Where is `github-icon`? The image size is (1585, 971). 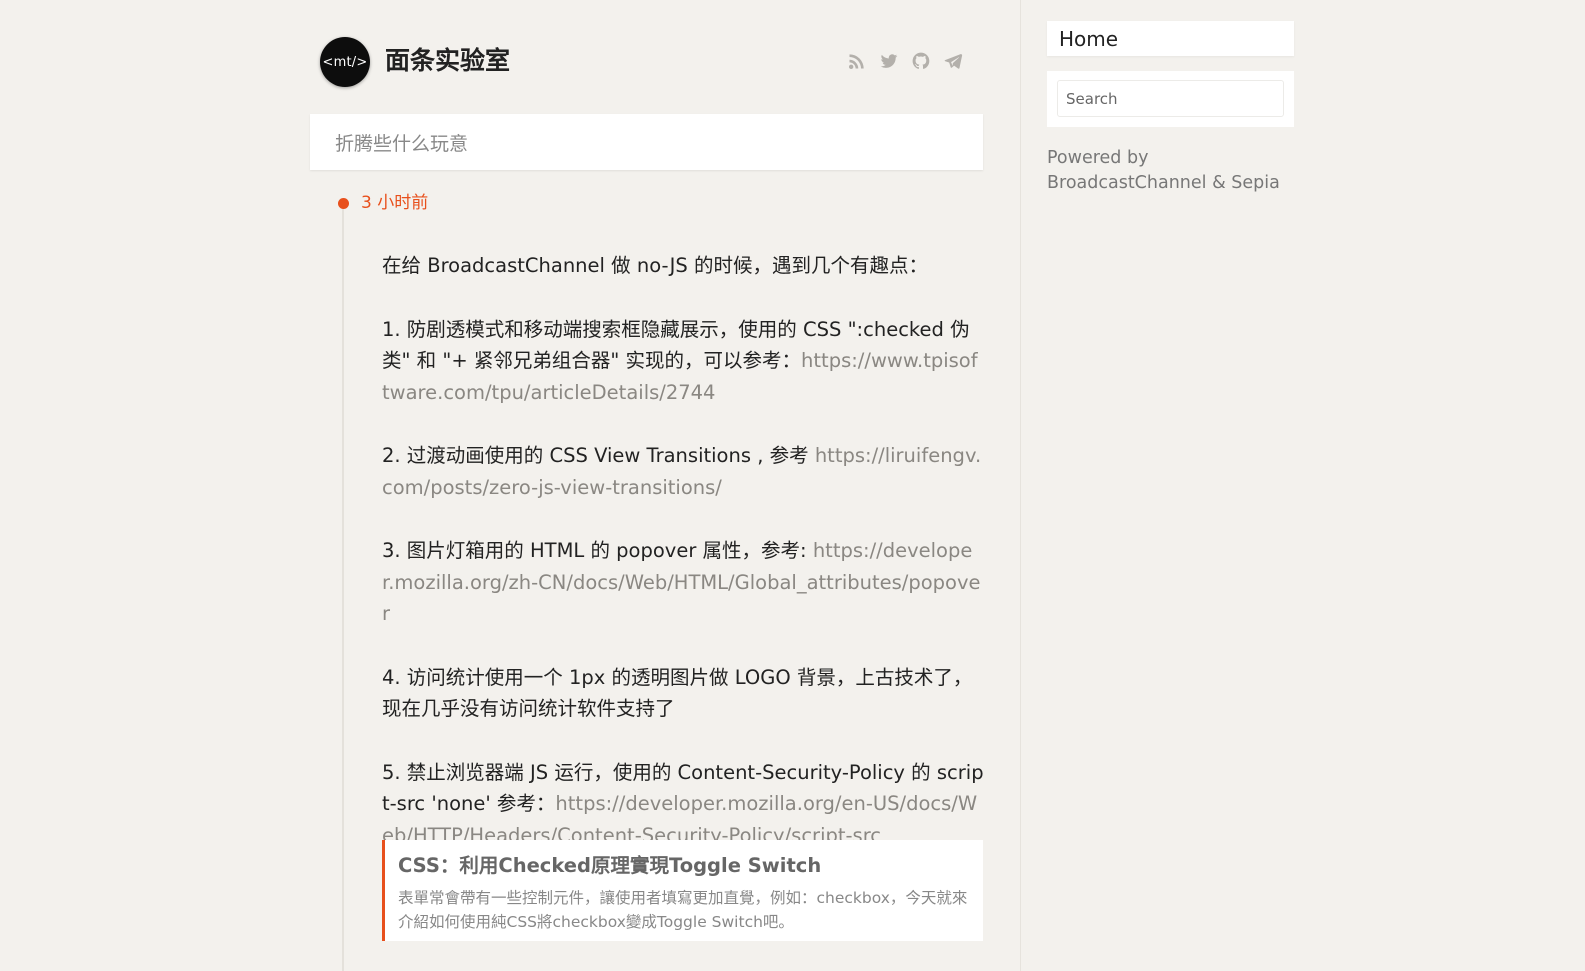
github-icon is located at coordinates (921, 61).